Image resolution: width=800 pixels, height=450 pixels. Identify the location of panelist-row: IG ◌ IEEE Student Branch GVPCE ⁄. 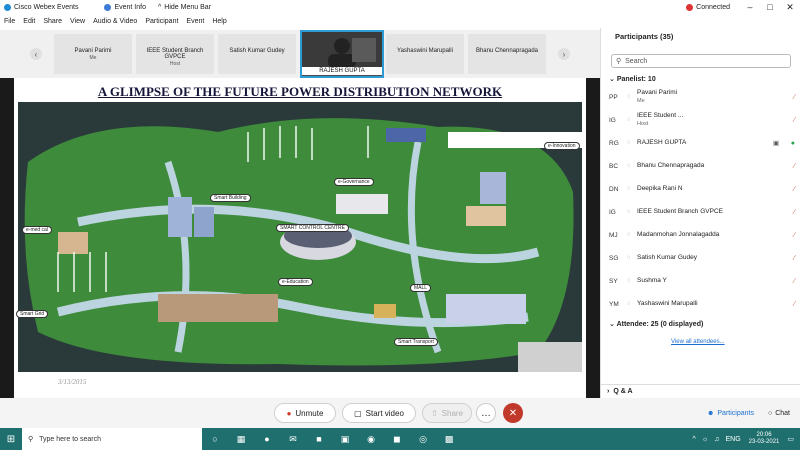
(702, 212).